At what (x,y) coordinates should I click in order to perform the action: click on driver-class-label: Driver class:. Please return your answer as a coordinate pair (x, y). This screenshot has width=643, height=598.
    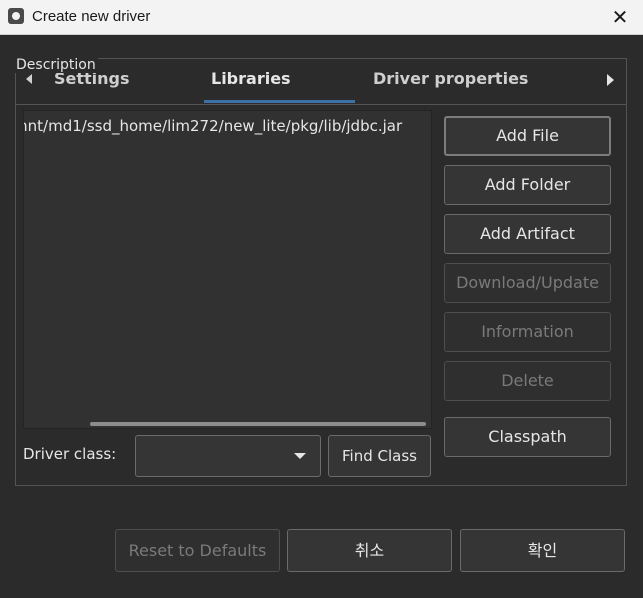
    Looking at the image, I should click on (70, 454).